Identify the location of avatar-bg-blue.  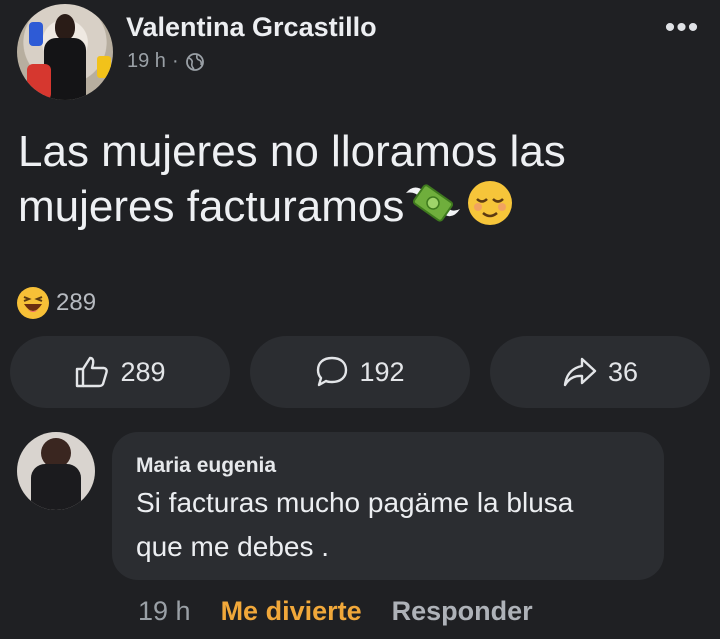
(36, 34).